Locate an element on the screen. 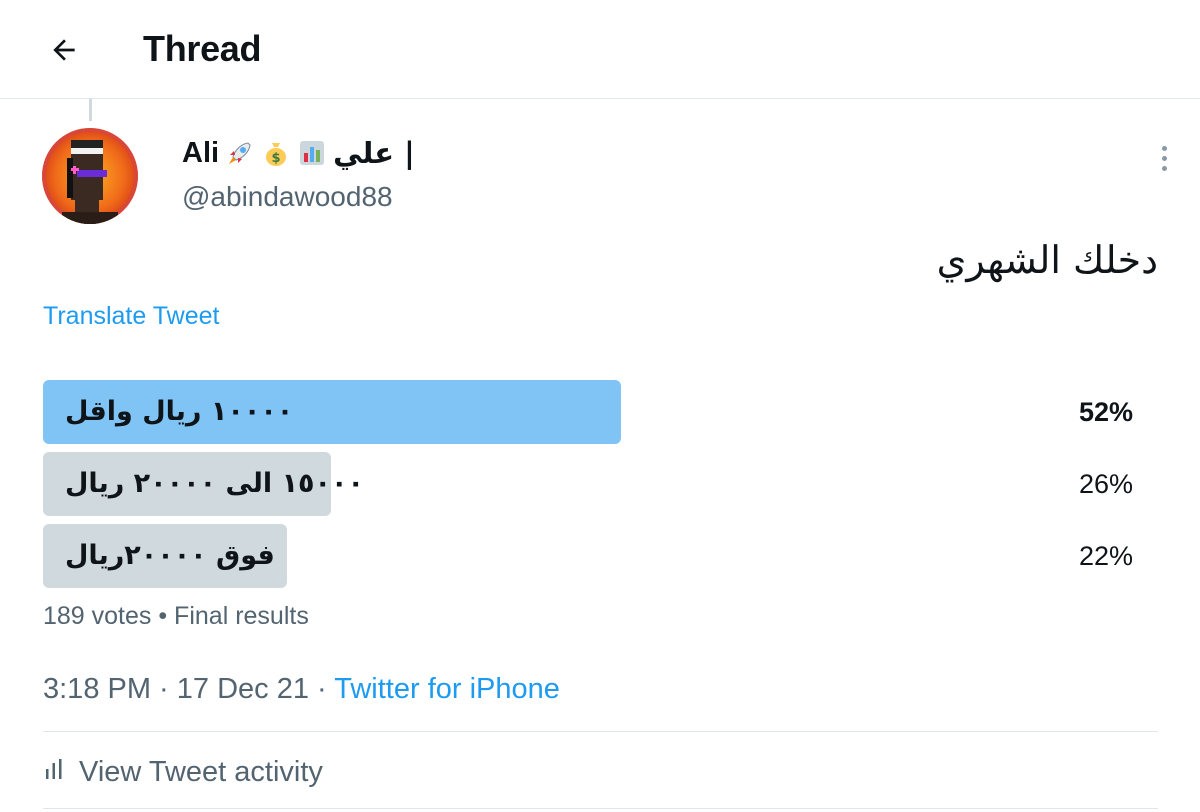 This screenshot has width=1200, height=812. poll-option: ١٥٠٠٠ الى ٢٠٠٠٠ ريال 26% is located at coordinates (588, 484).